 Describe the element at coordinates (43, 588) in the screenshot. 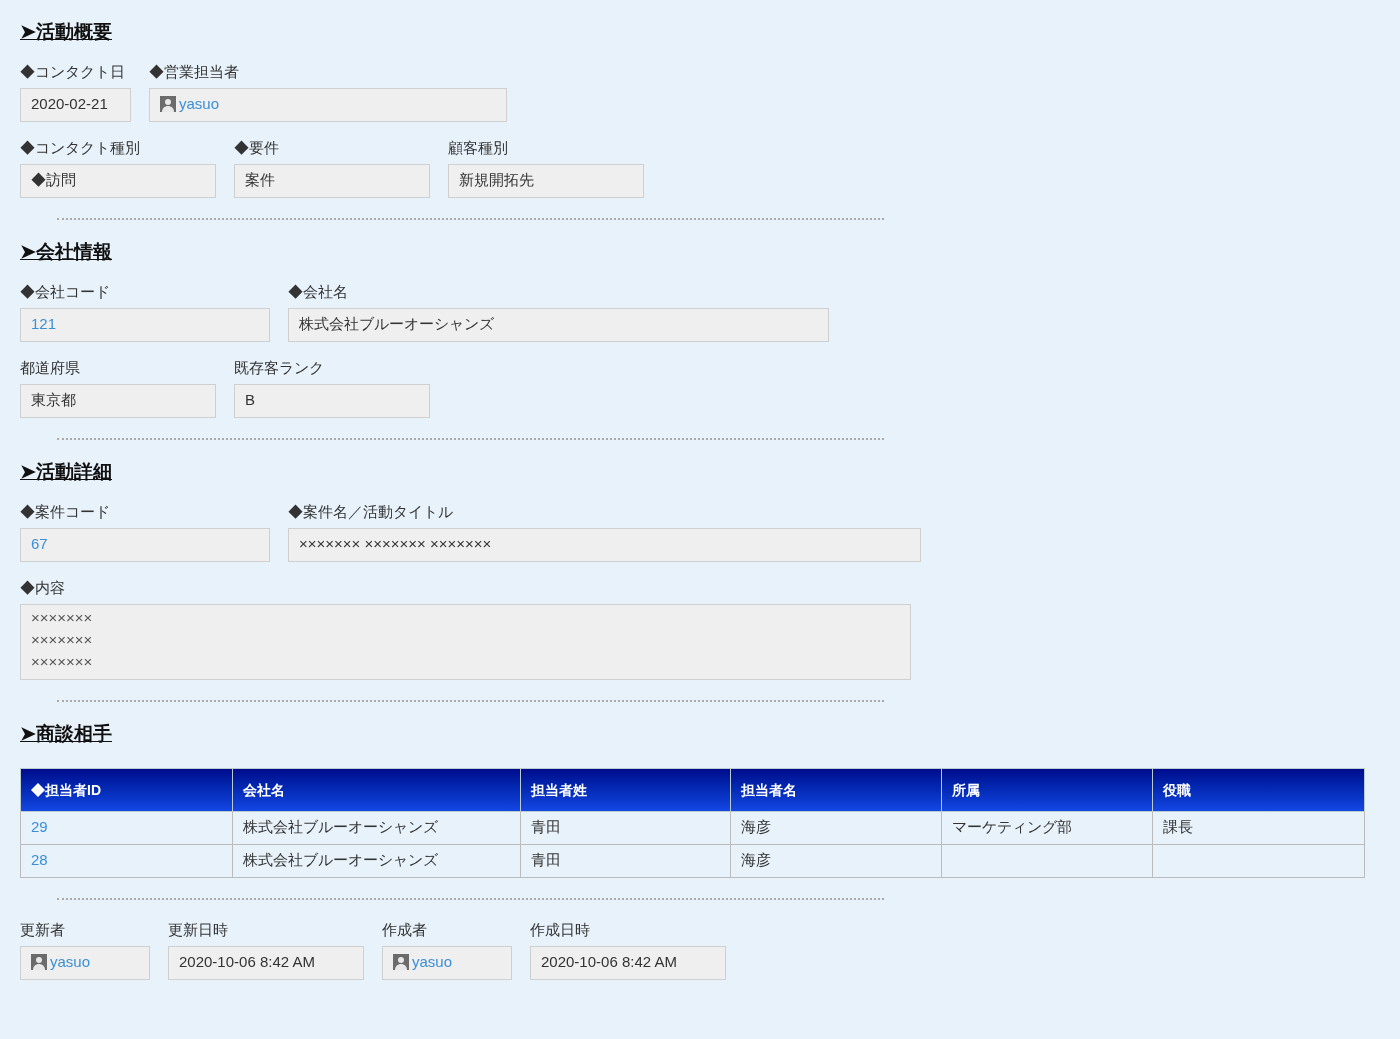

I see `field-label: ◆内容` at that location.